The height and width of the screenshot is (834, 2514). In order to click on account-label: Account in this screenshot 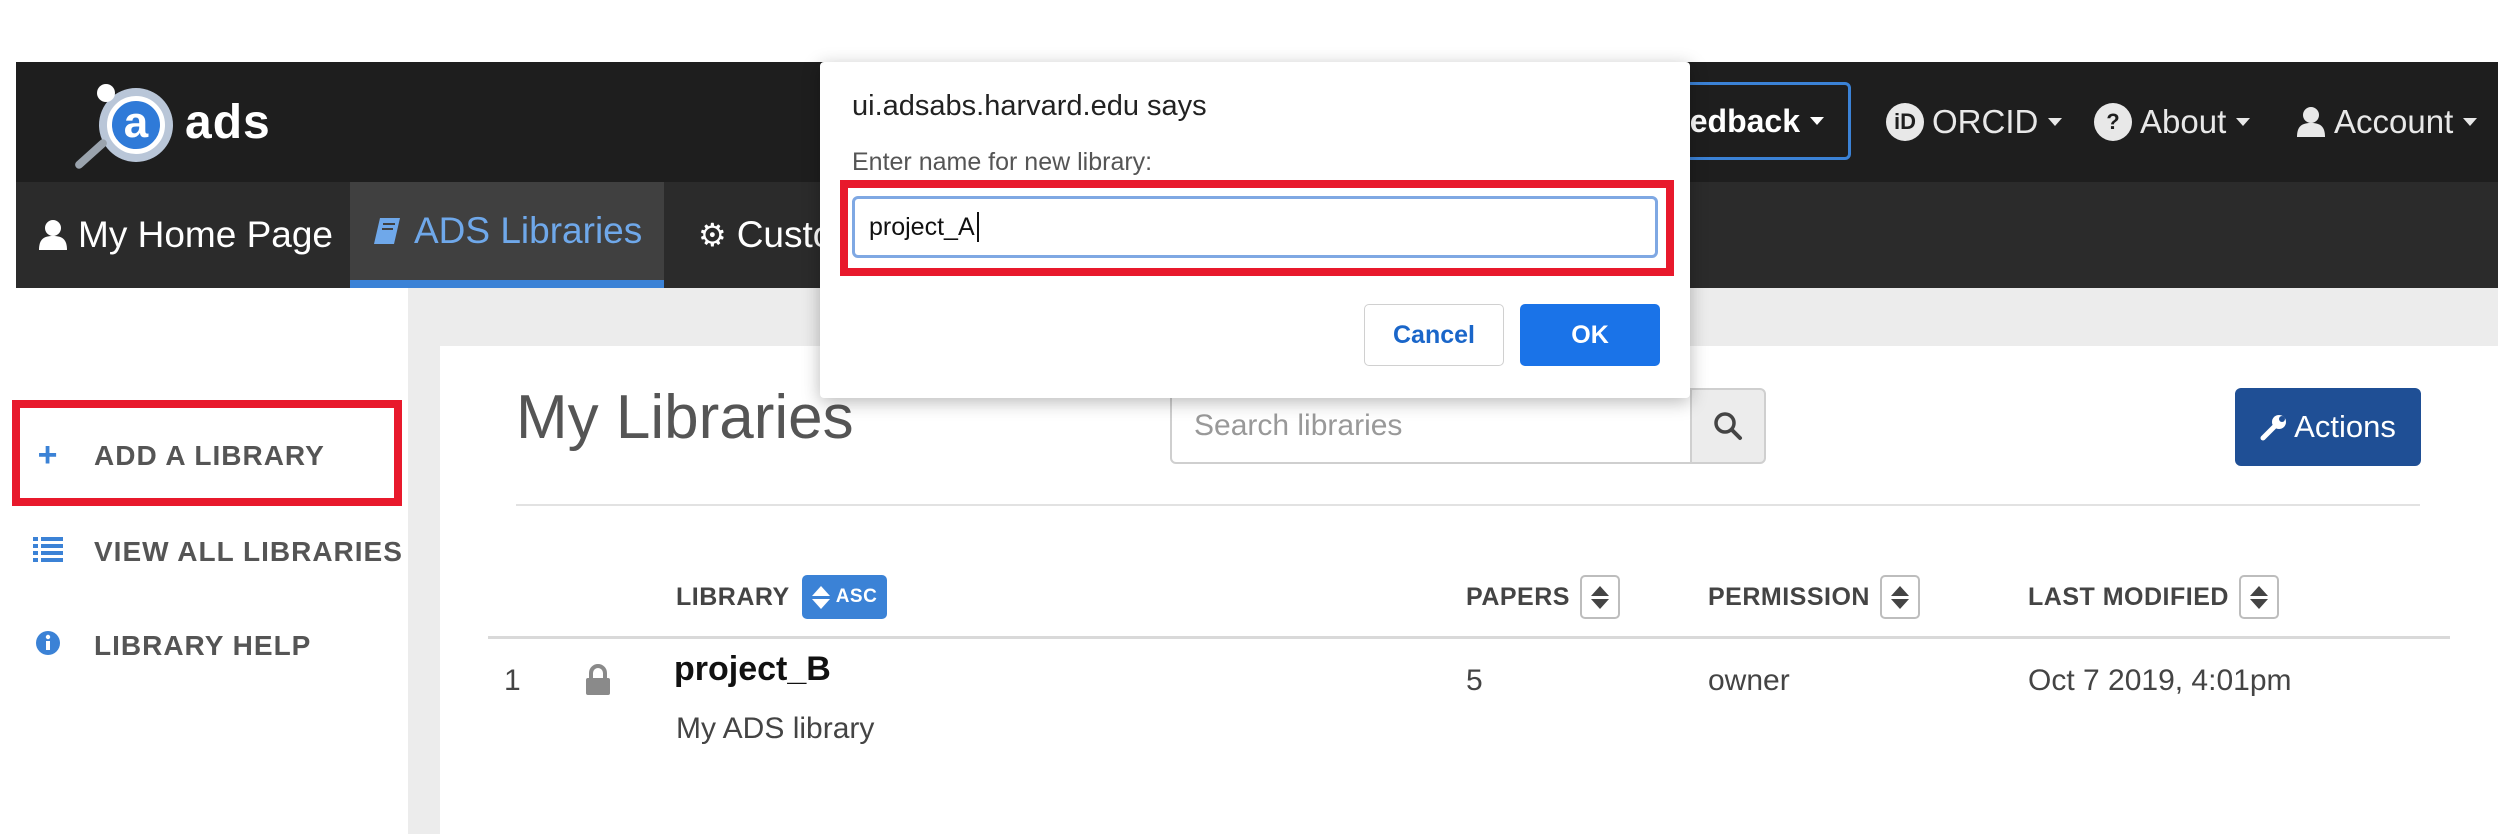, I will do `click(2394, 121)`.